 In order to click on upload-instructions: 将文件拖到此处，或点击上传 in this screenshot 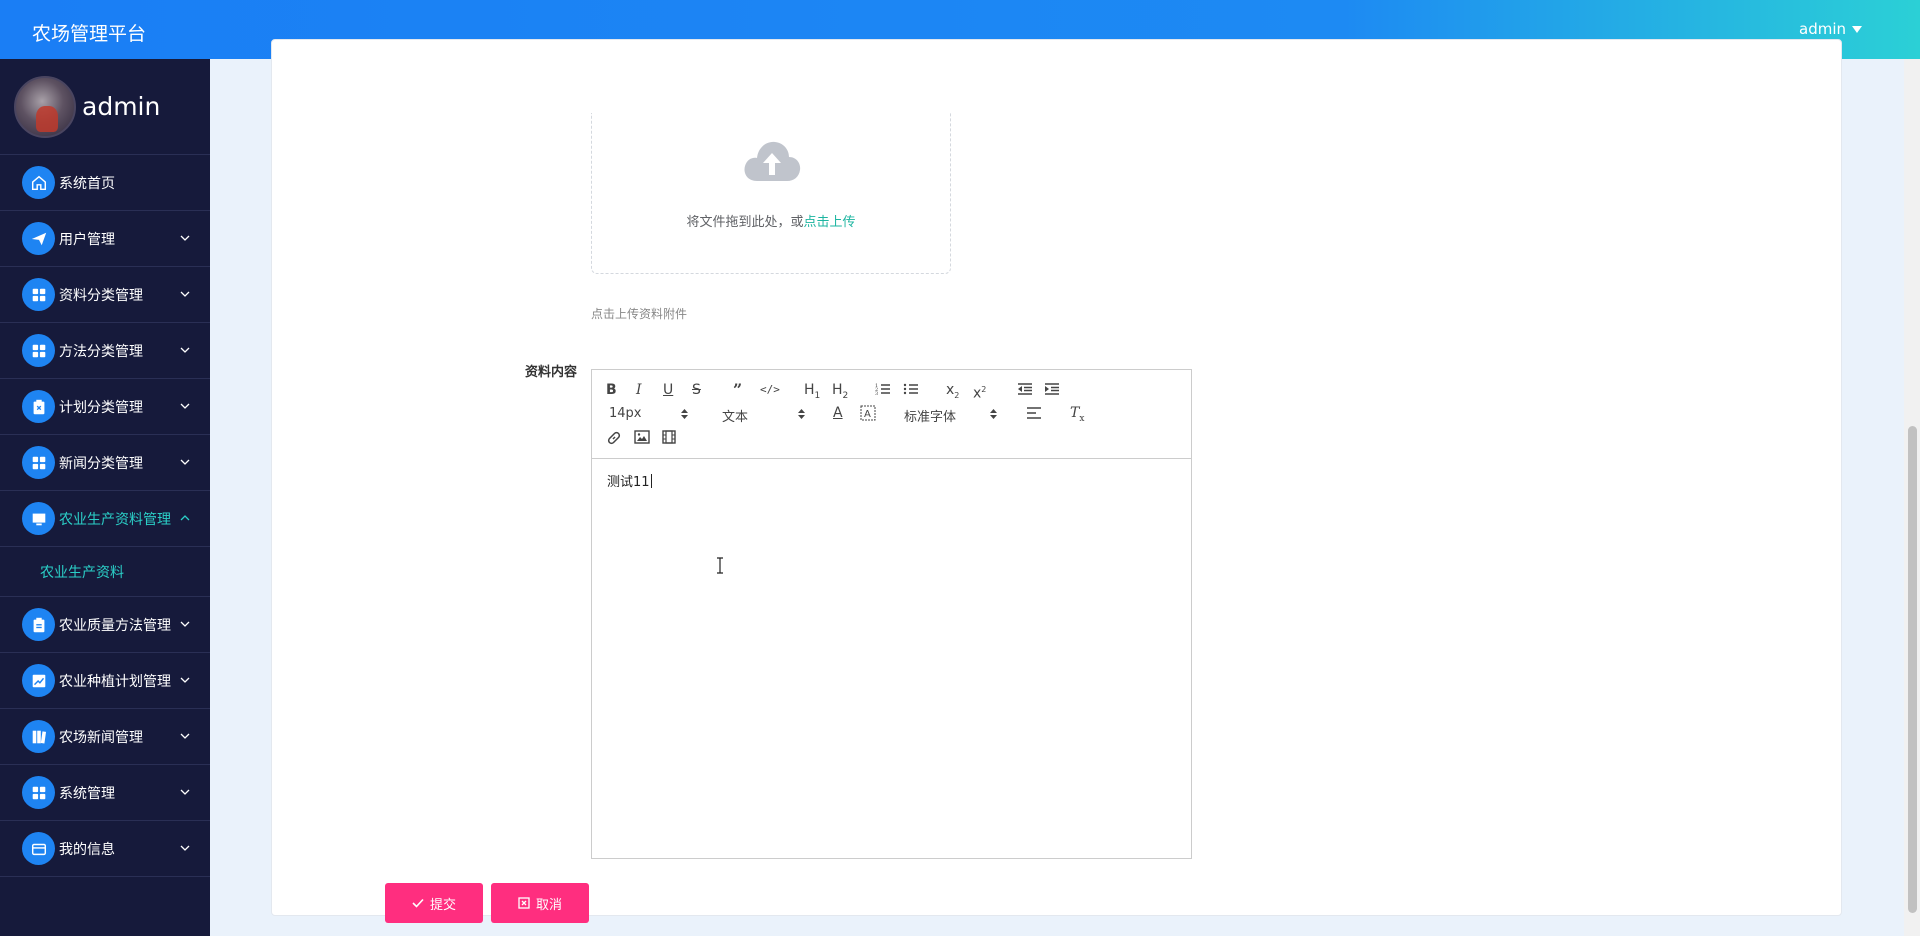, I will do `click(771, 220)`.